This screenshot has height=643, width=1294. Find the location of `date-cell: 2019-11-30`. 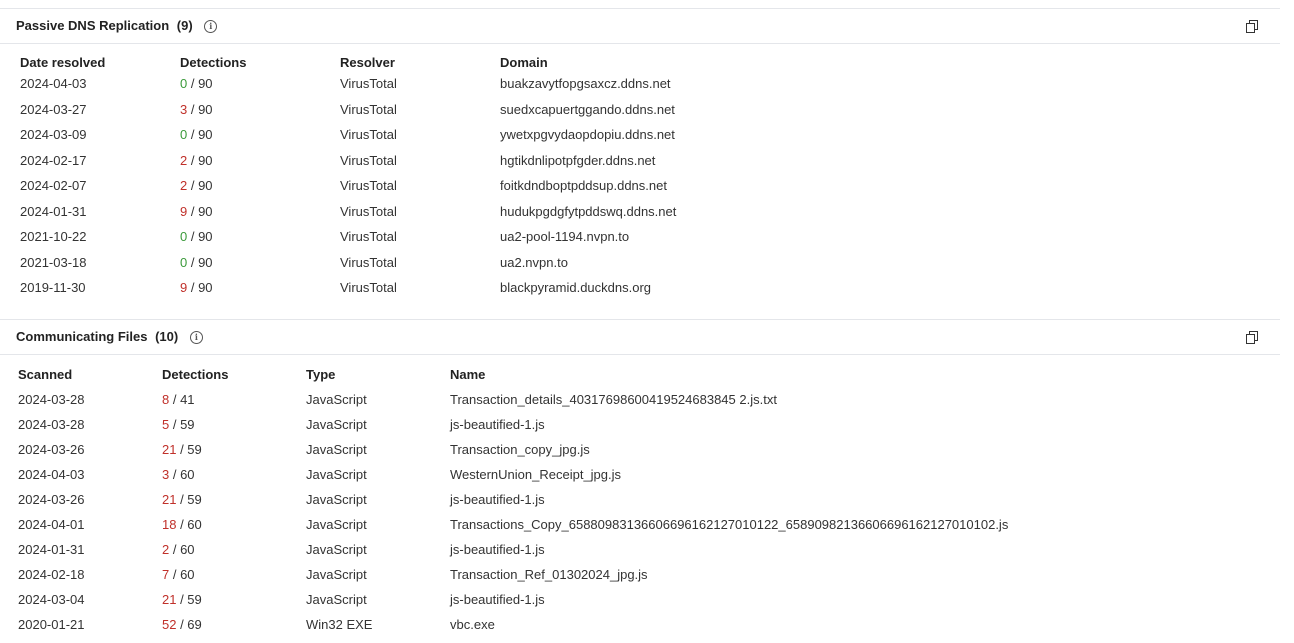

date-cell: 2019-11-30 is located at coordinates (53, 287).